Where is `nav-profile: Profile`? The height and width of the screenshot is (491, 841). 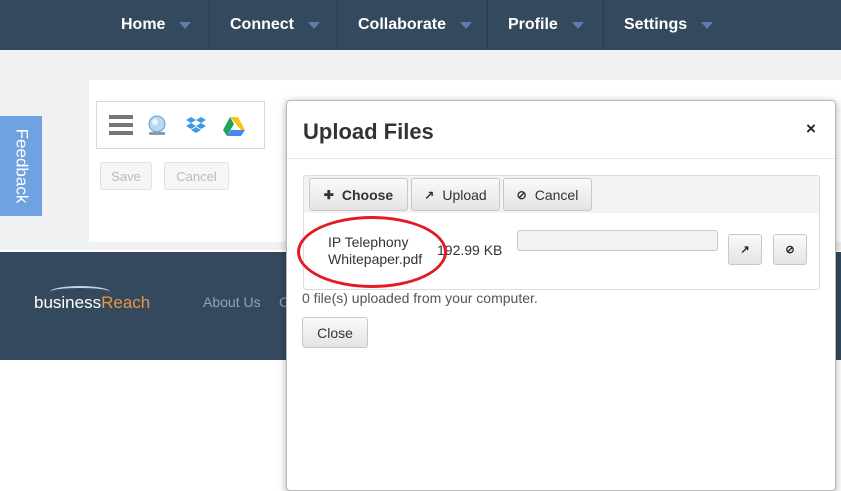 nav-profile: Profile is located at coordinates (546, 25).